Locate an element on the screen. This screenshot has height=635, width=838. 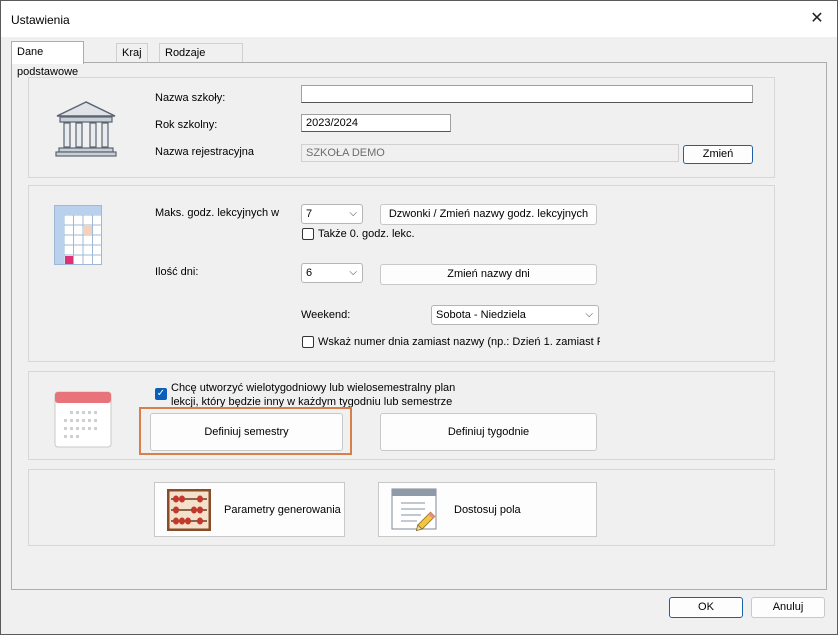
school-name-input is located at coordinates (527, 94).